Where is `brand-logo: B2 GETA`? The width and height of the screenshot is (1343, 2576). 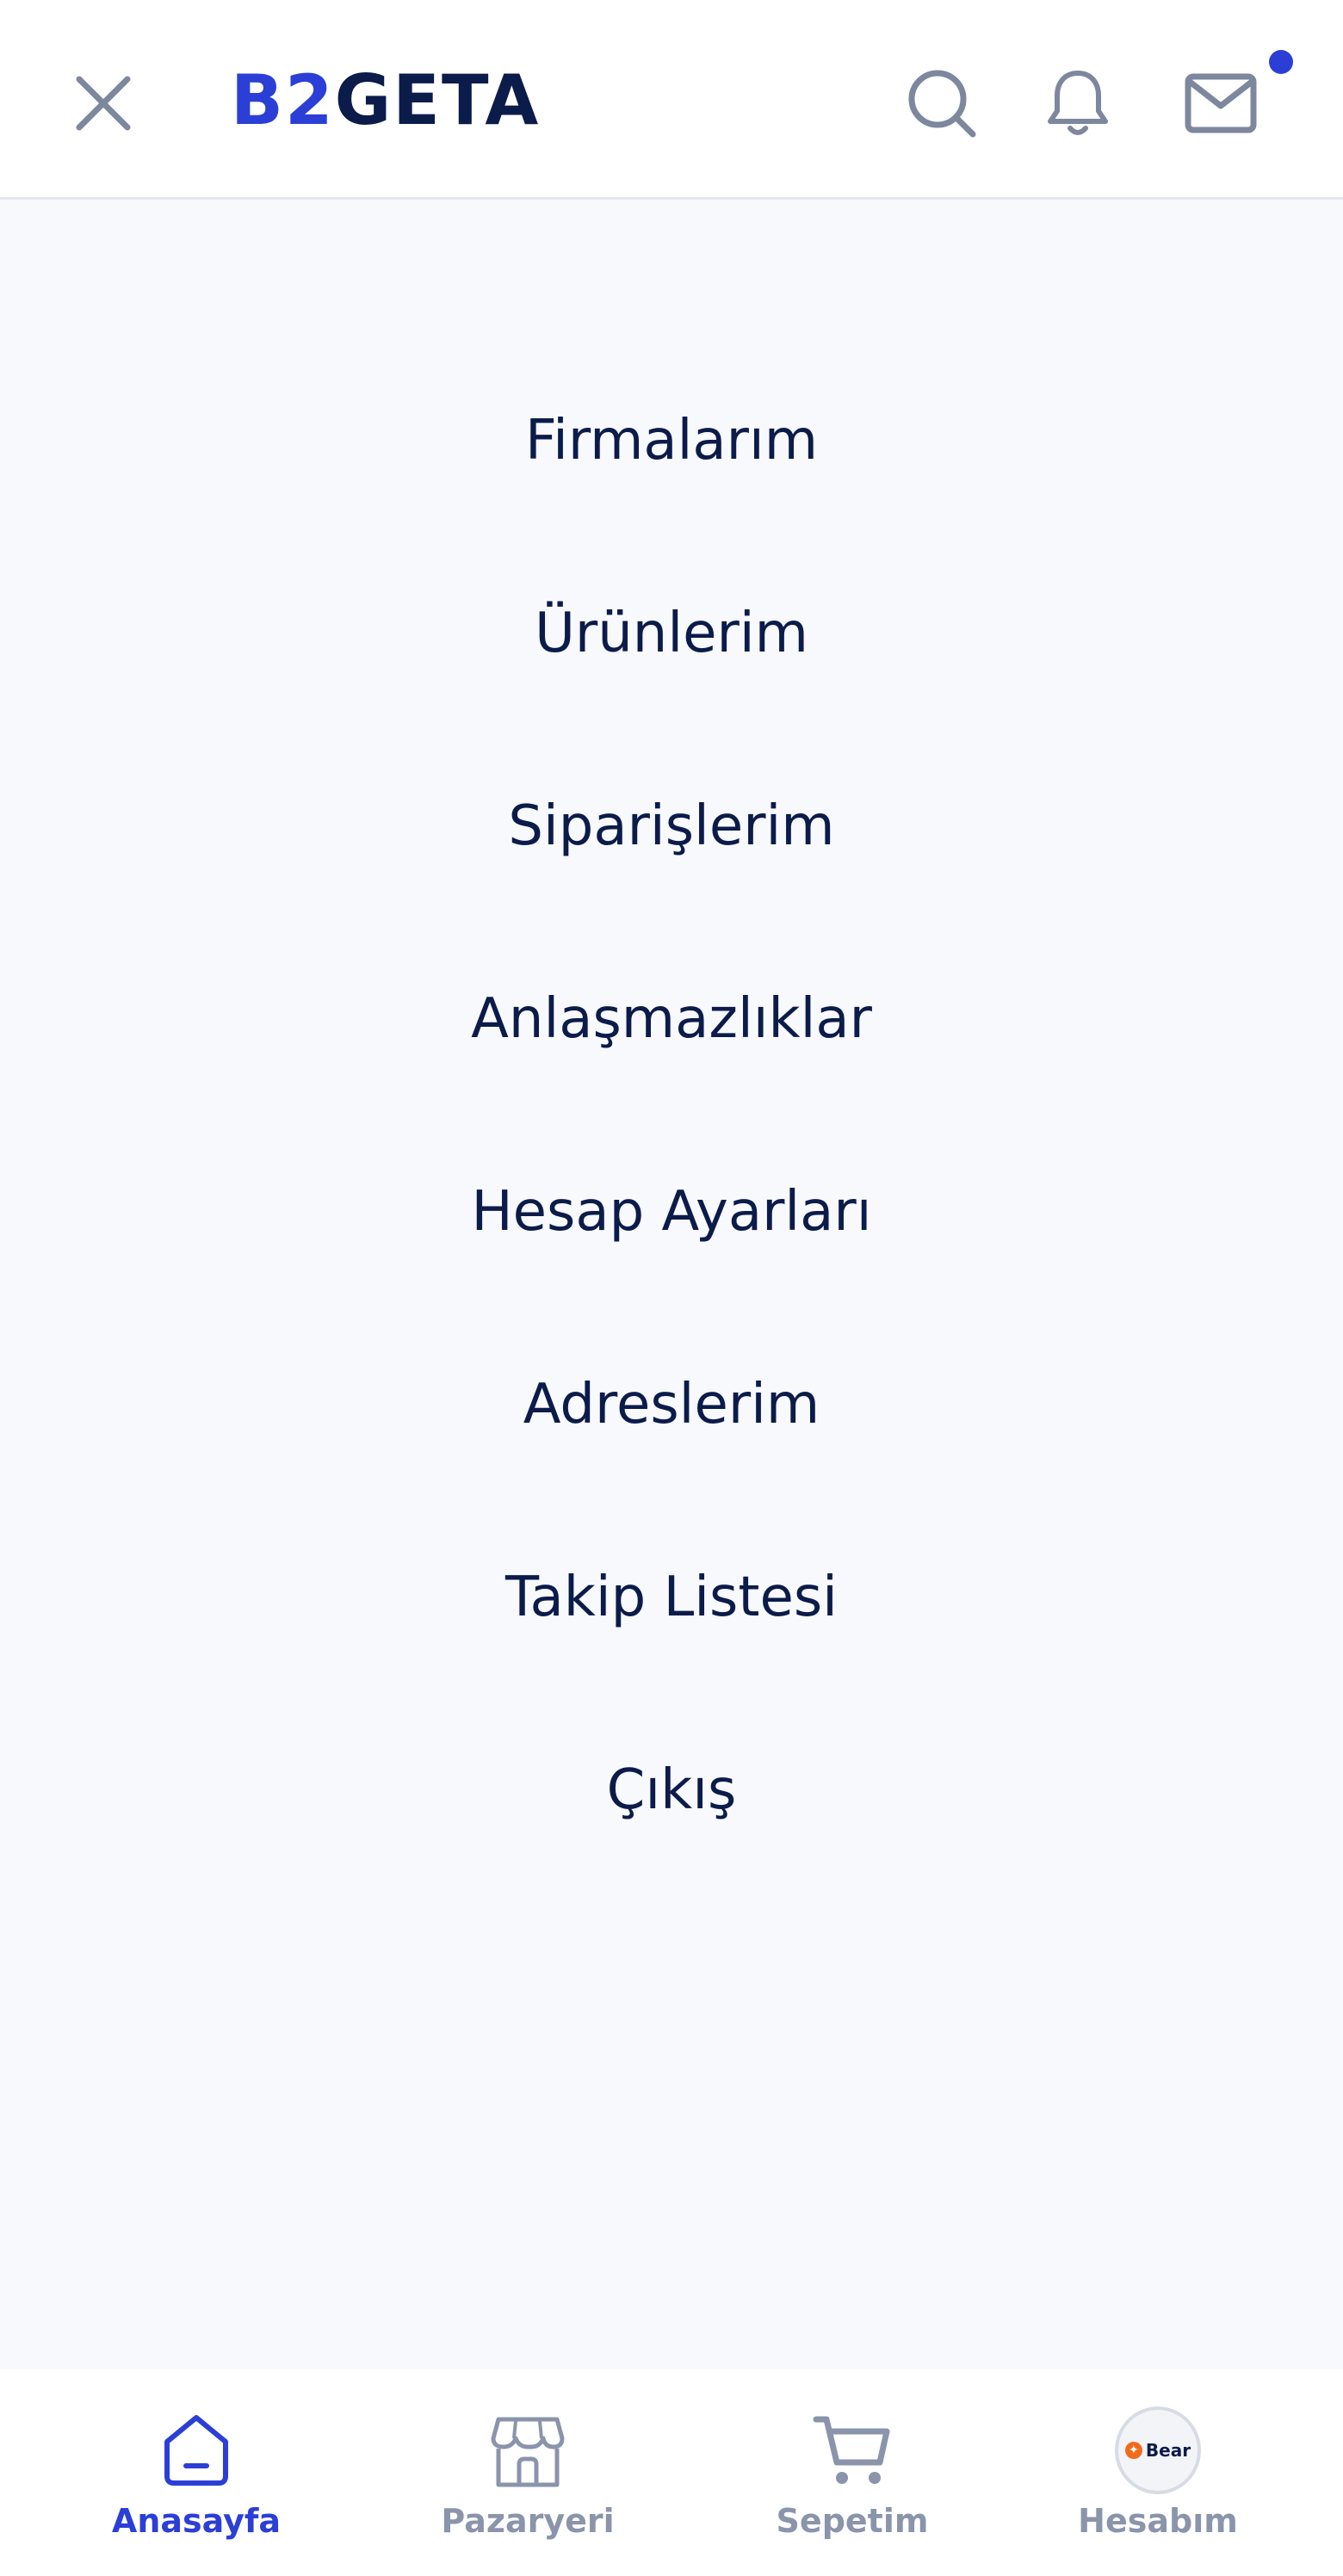
brand-logo: B2 GETA is located at coordinates (386, 100).